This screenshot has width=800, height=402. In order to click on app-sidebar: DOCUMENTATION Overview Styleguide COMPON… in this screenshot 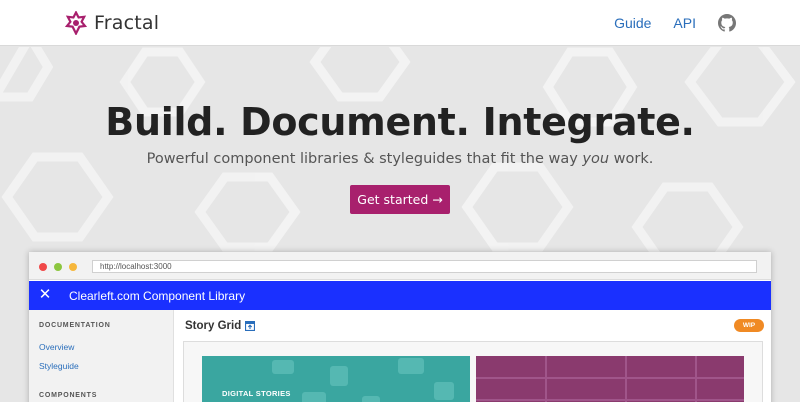, I will do `click(101, 356)`.